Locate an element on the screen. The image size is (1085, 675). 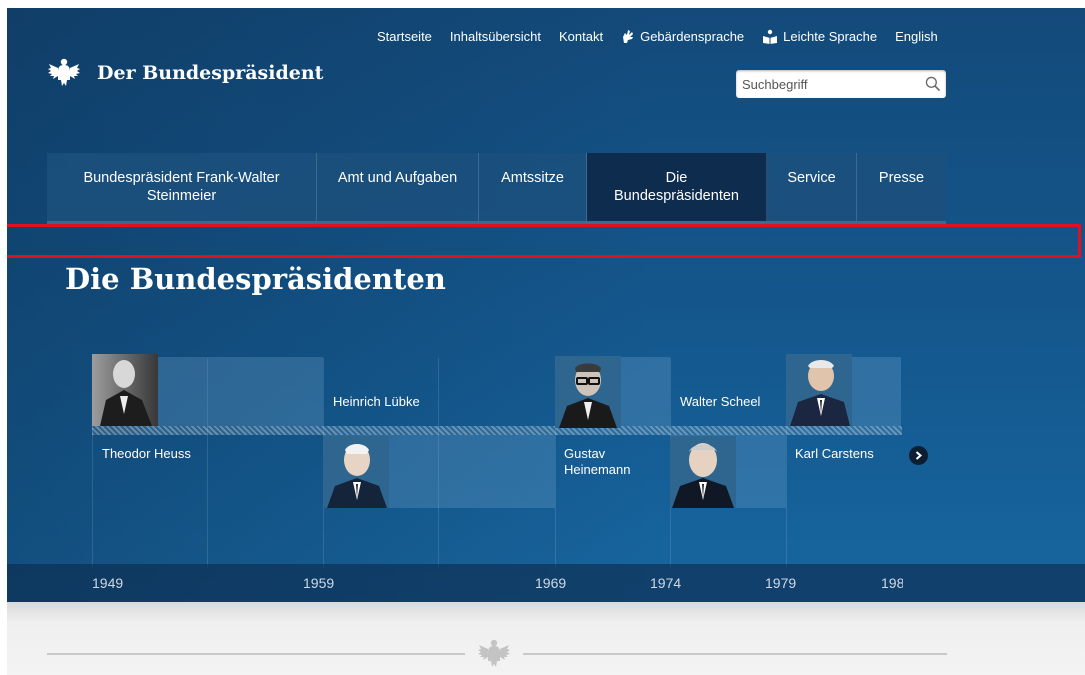
president-name-carstens: Karl Carstens is located at coordinates (834, 454).